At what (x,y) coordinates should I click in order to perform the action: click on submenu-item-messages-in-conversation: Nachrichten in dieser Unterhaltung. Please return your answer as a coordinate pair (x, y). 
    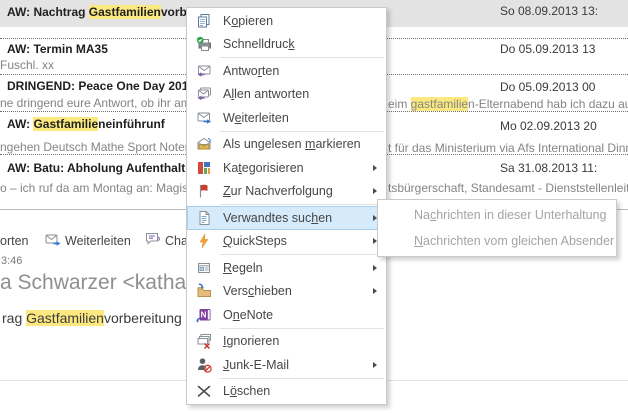
    Looking at the image, I should click on (510, 215).